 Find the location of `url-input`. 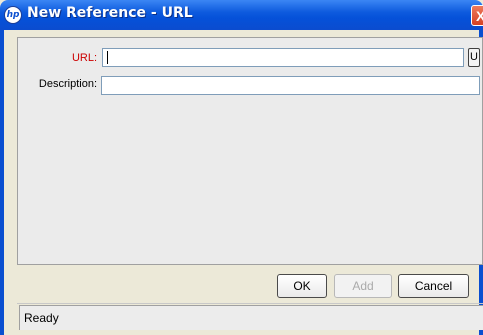

url-input is located at coordinates (283, 57).